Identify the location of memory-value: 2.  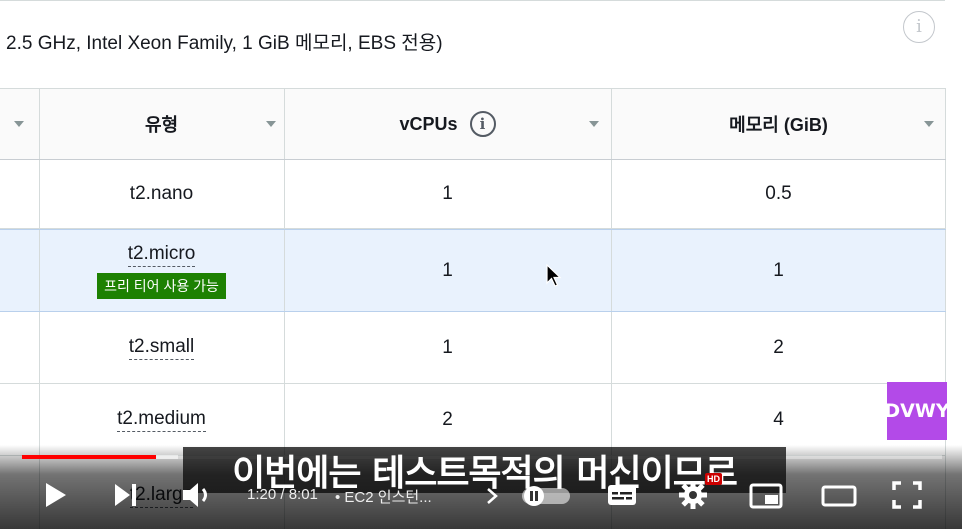
(778, 347).